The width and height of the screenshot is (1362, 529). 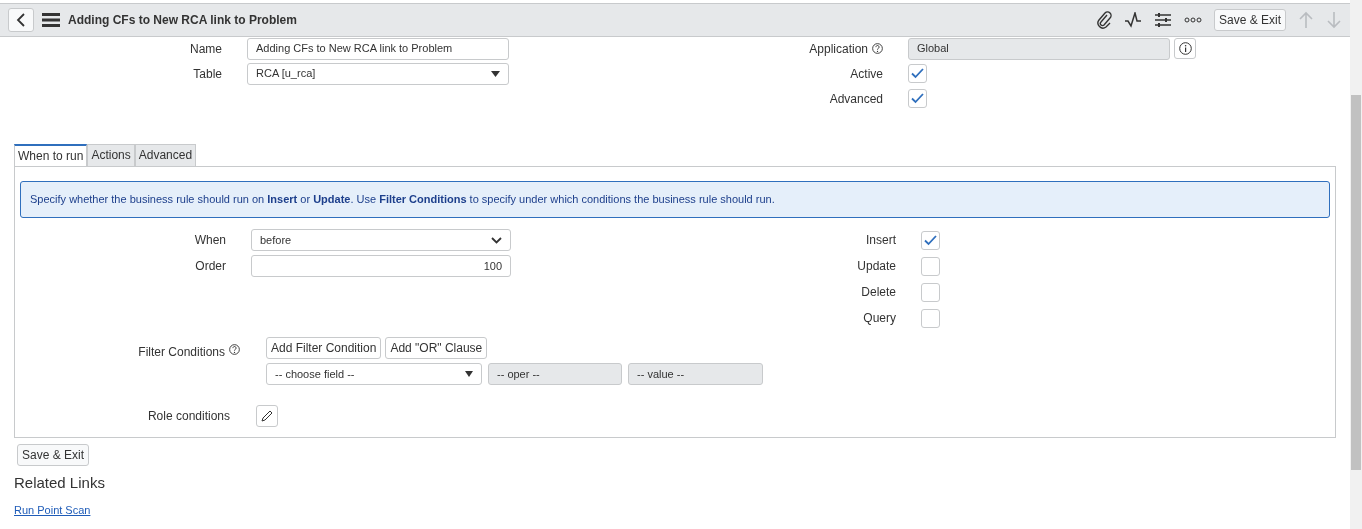 I want to click on related-link: Run Point Scan, so click(x=52, y=509).